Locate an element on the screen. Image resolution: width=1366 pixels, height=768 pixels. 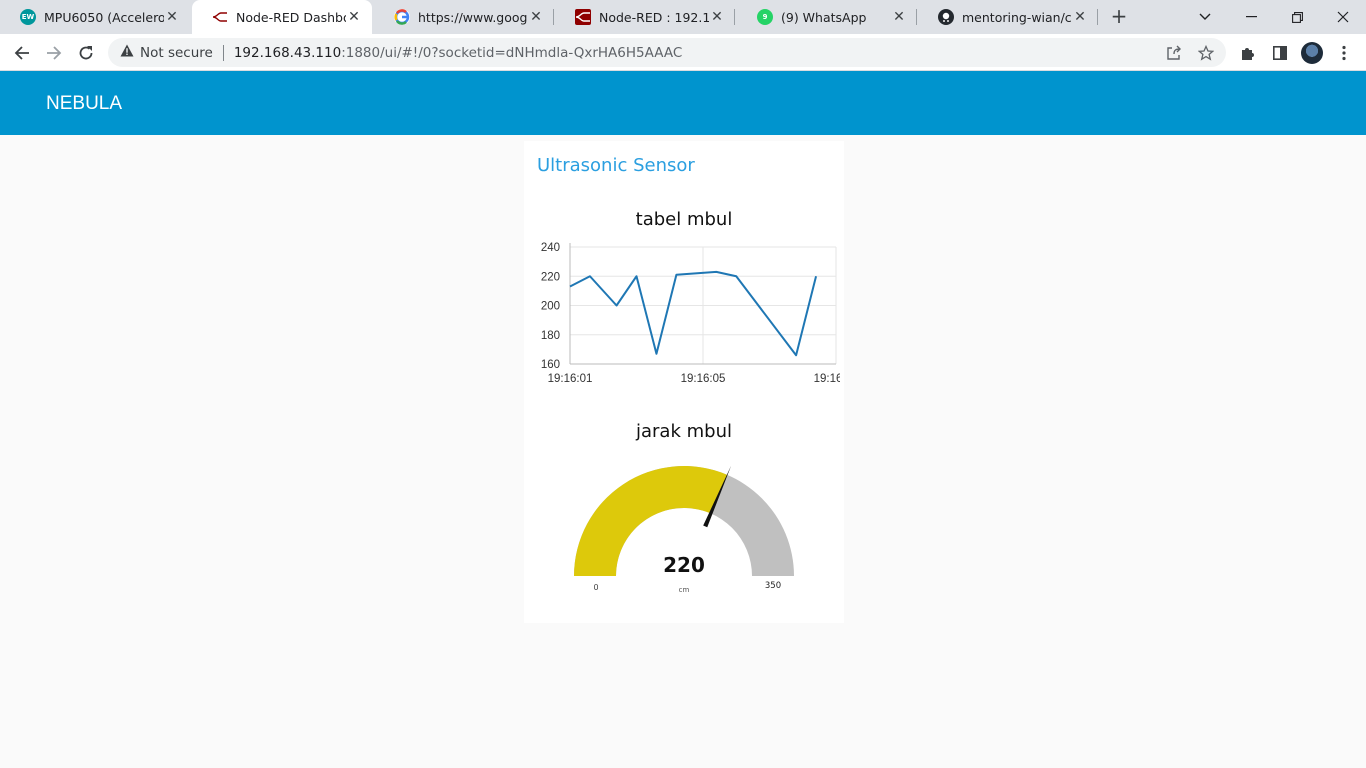
tab-whatsapp: 9 (9) WhatsApp ✕ is located at coordinates (827, 17).